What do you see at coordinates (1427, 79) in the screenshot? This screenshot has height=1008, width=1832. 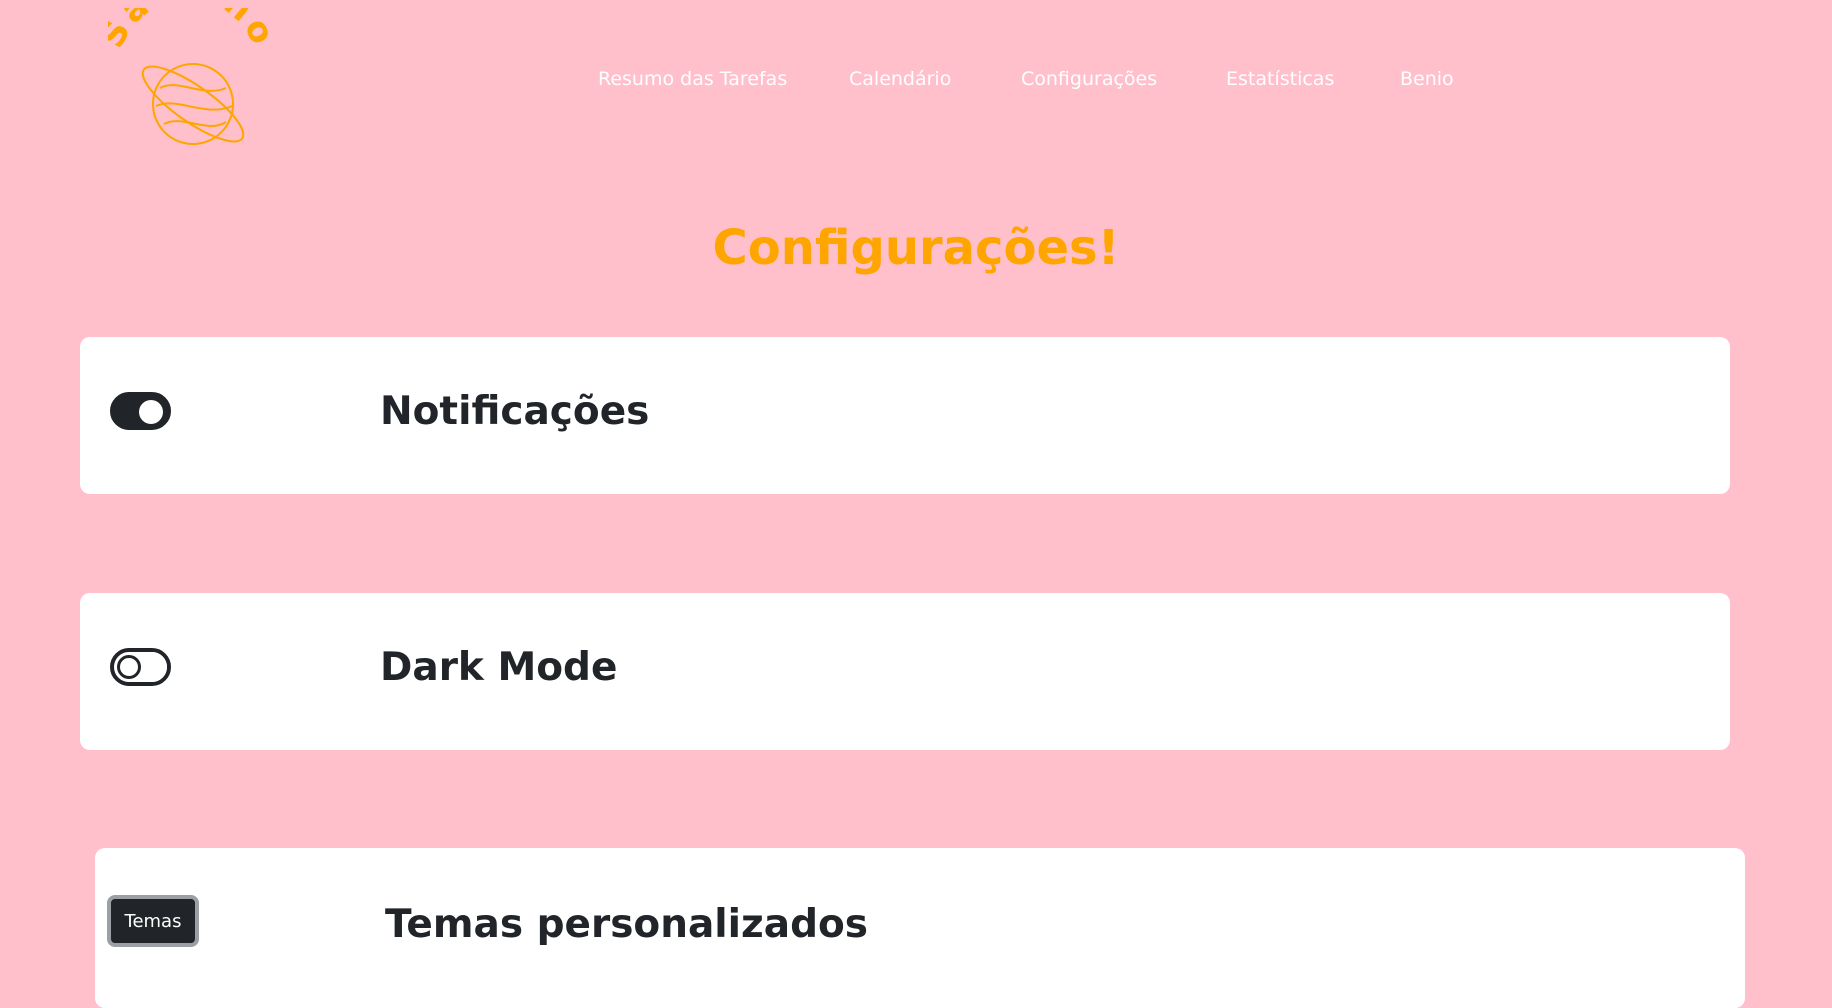 I see `nav-item-benio: Benio` at bounding box center [1427, 79].